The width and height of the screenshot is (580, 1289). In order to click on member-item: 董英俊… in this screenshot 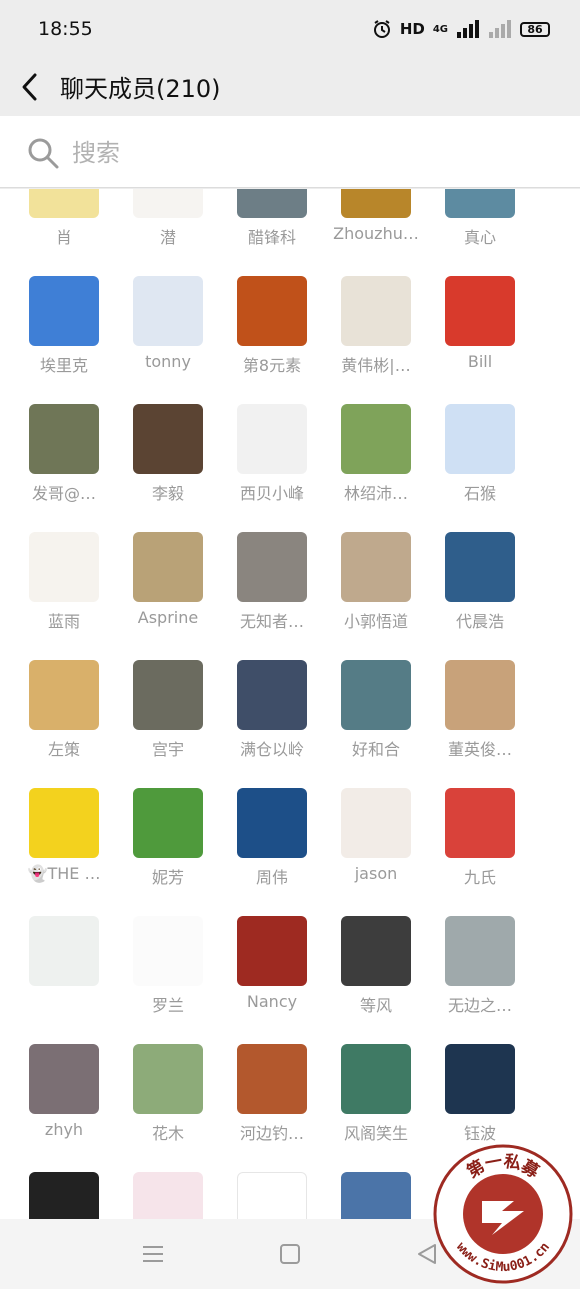, I will do `click(480, 720)`.